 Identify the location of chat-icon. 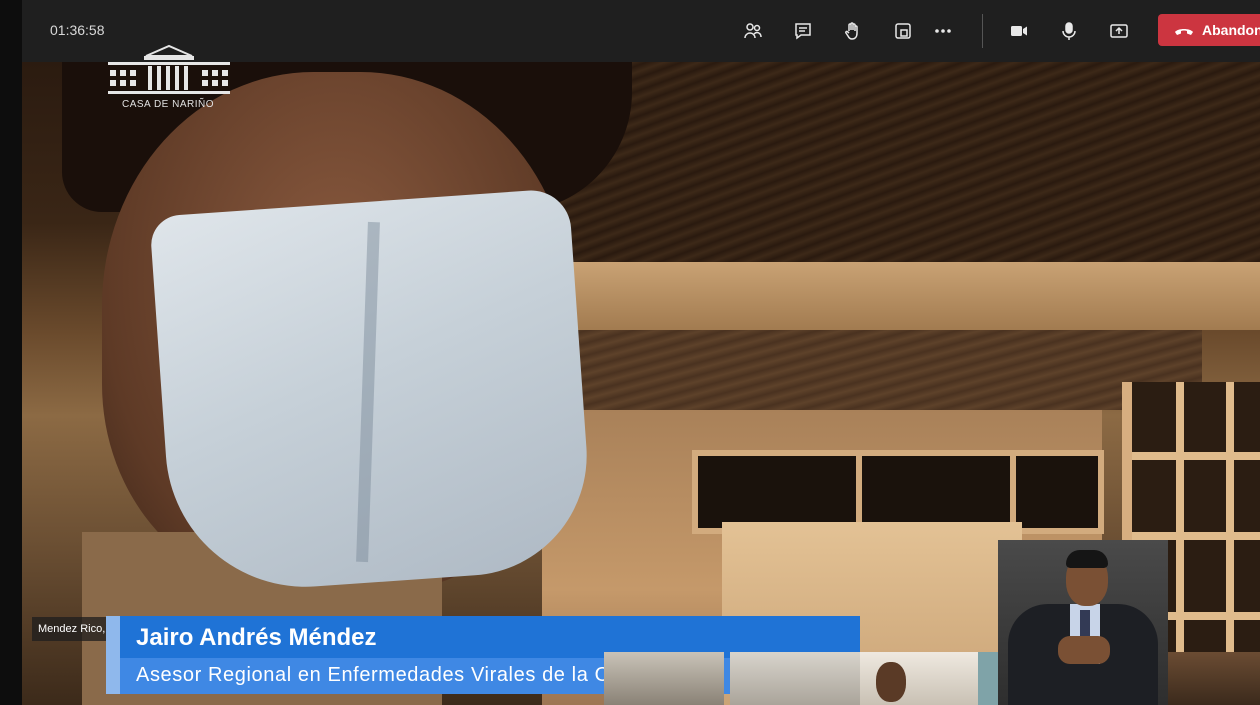
(803, 31).